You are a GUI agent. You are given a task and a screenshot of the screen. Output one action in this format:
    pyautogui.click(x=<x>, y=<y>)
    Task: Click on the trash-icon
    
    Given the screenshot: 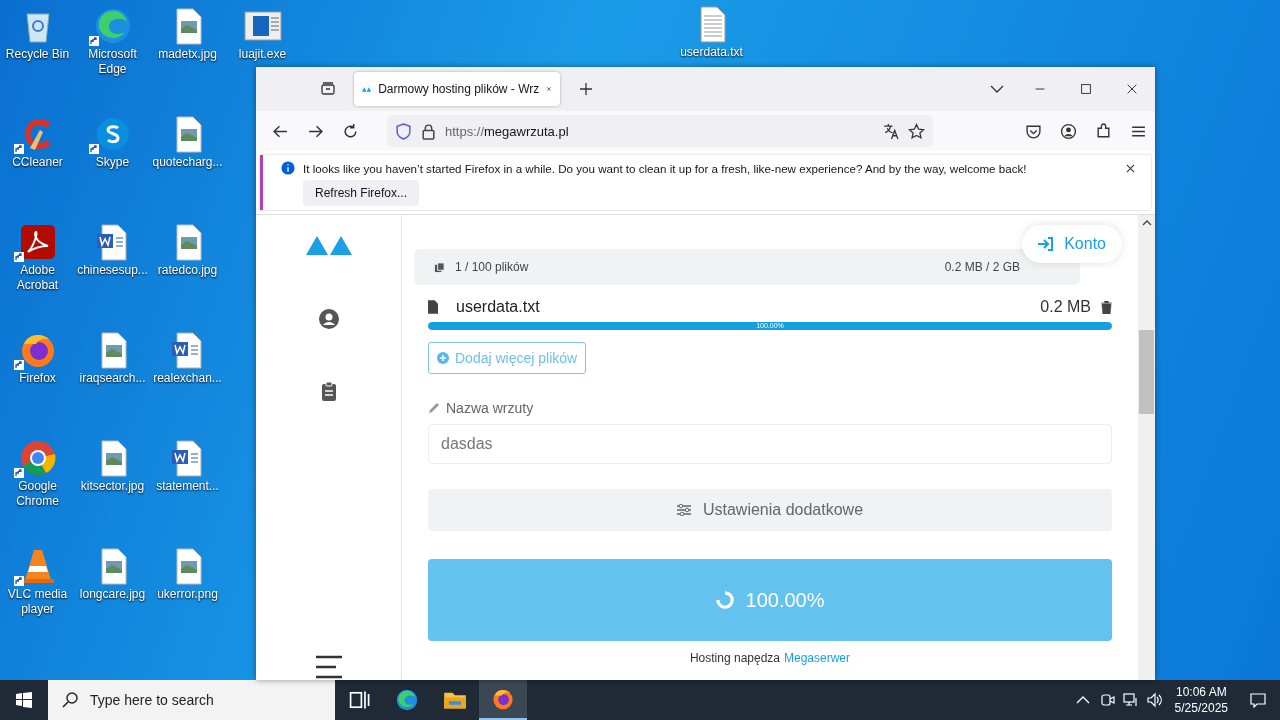 What is the action you would take?
    pyautogui.click(x=1106, y=307)
    